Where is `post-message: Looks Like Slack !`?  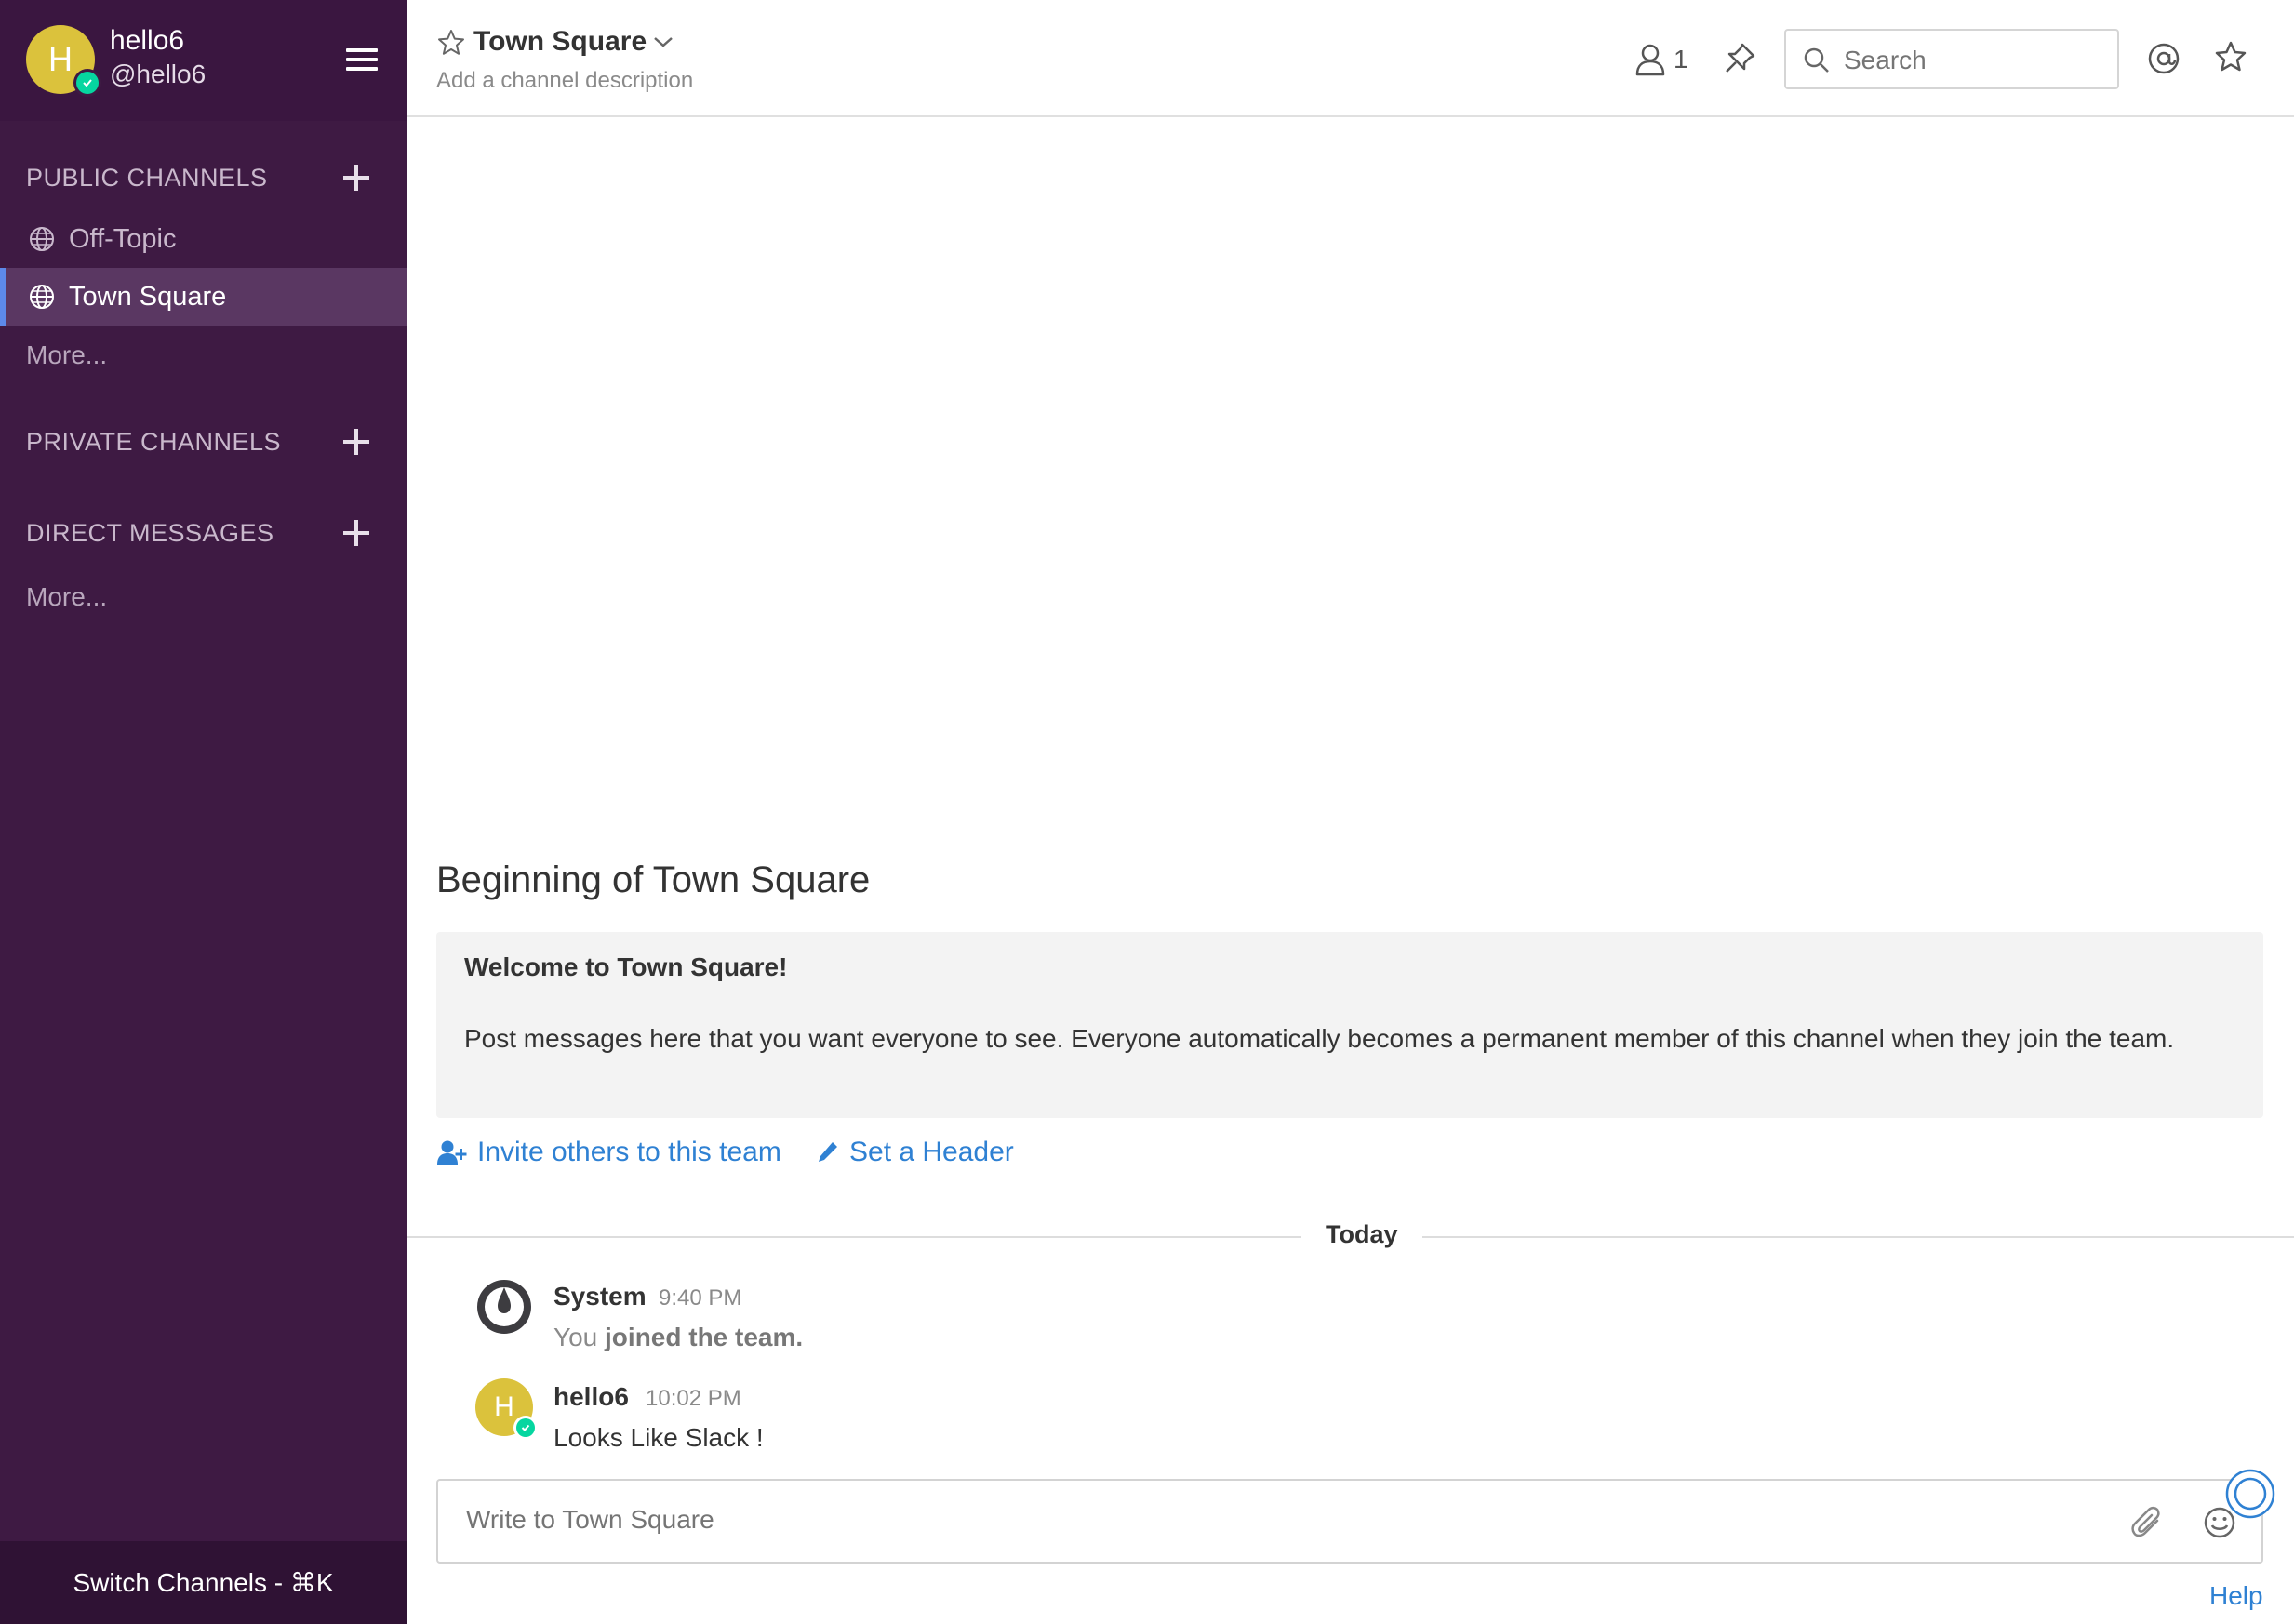
post-message: Looks Like Slack ! is located at coordinates (658, 1437).